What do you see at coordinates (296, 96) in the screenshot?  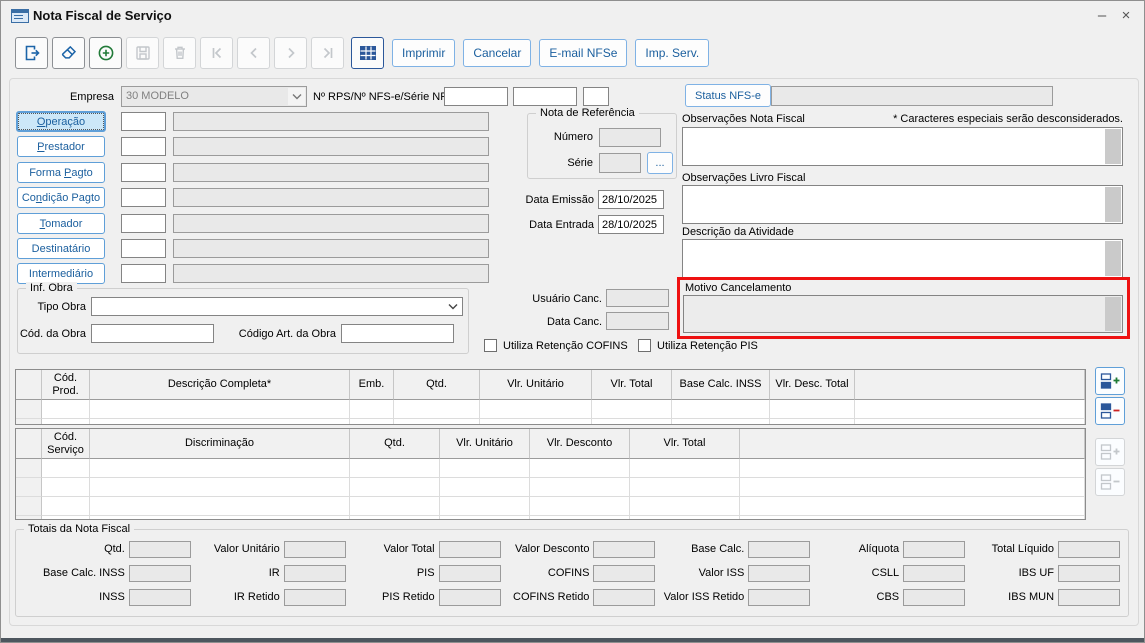 I see `chevron-down-icon` at bounding box center [296, 96].